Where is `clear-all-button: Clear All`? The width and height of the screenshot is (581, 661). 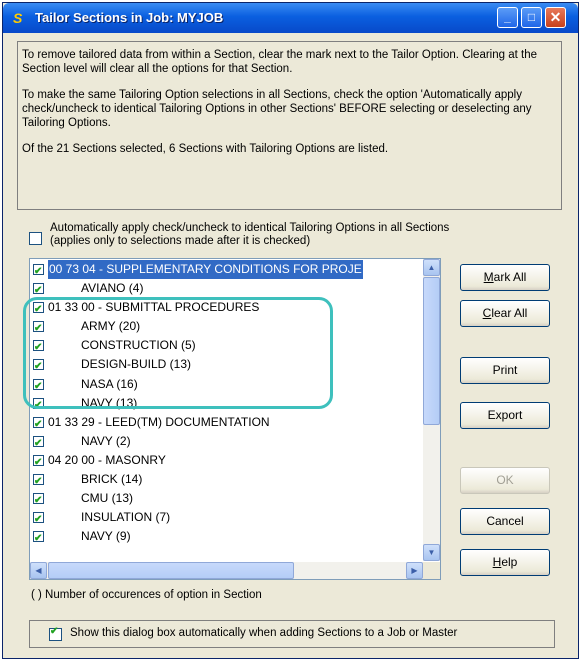
clear-all-button: Clear All is located at coordinates (505, 313).